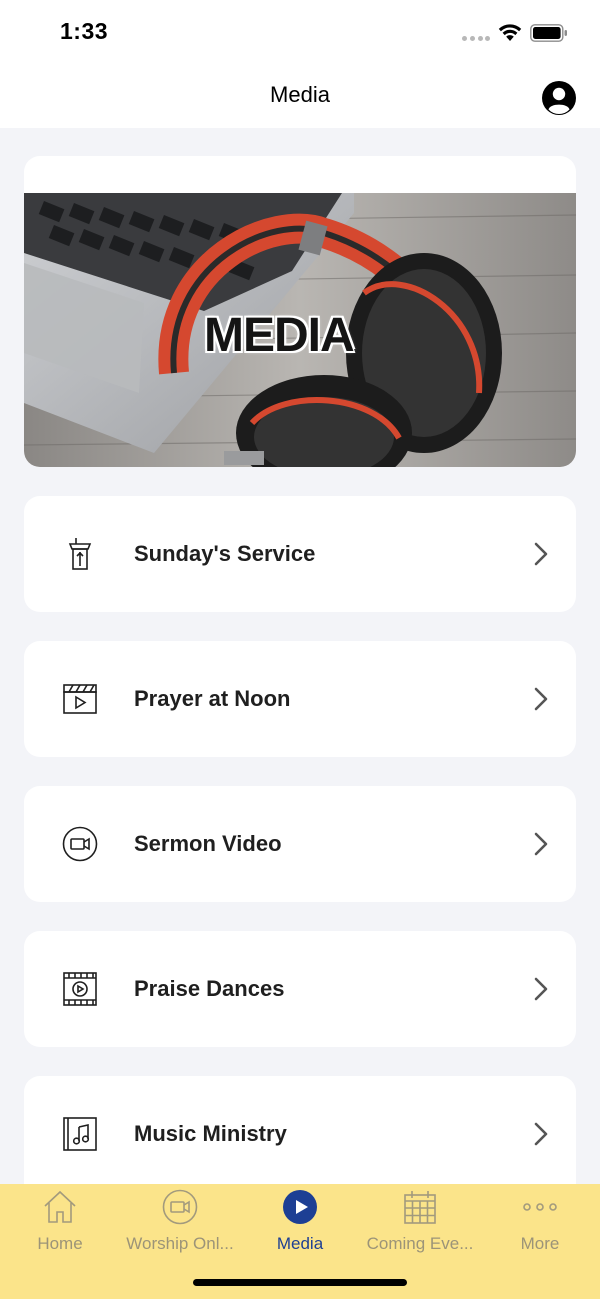  Describe the element at coordinates (60, 1243) in the screenshot. I see `tab-label: Home` at that location.